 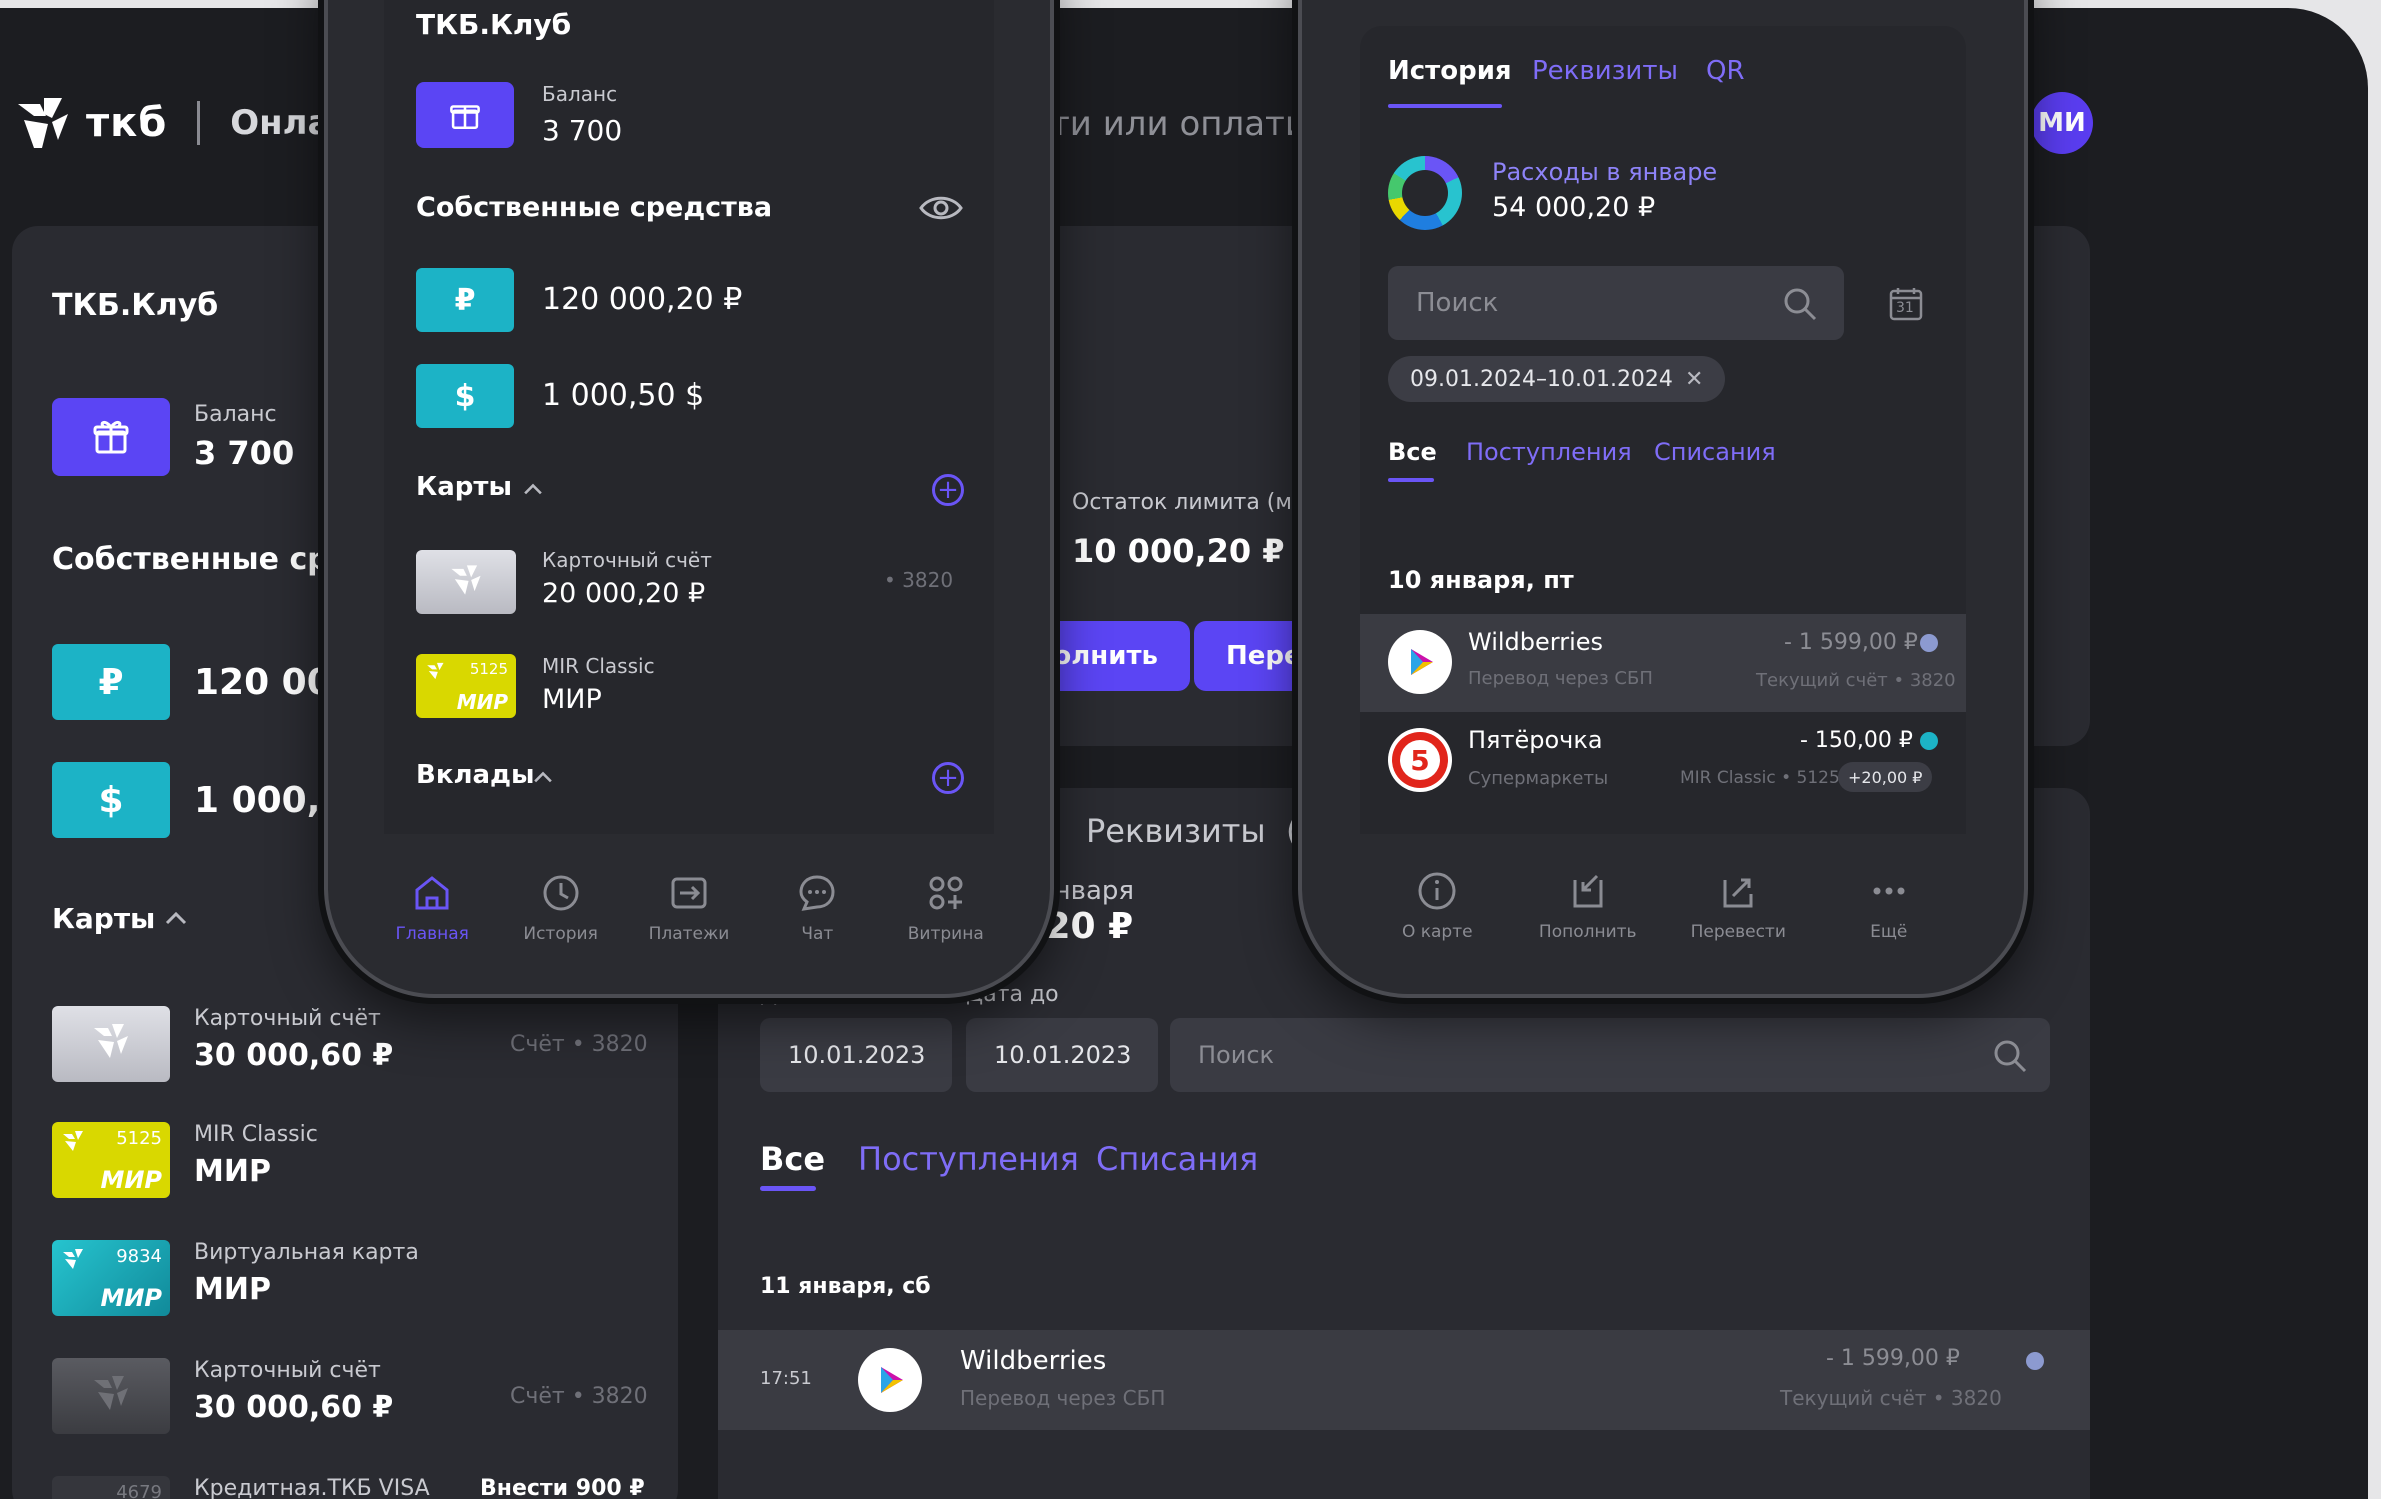 What do you see at coordinates (1905, 308) in the screenshot?
I see `calendar-day: 31` at bounding box center [1905, 308].